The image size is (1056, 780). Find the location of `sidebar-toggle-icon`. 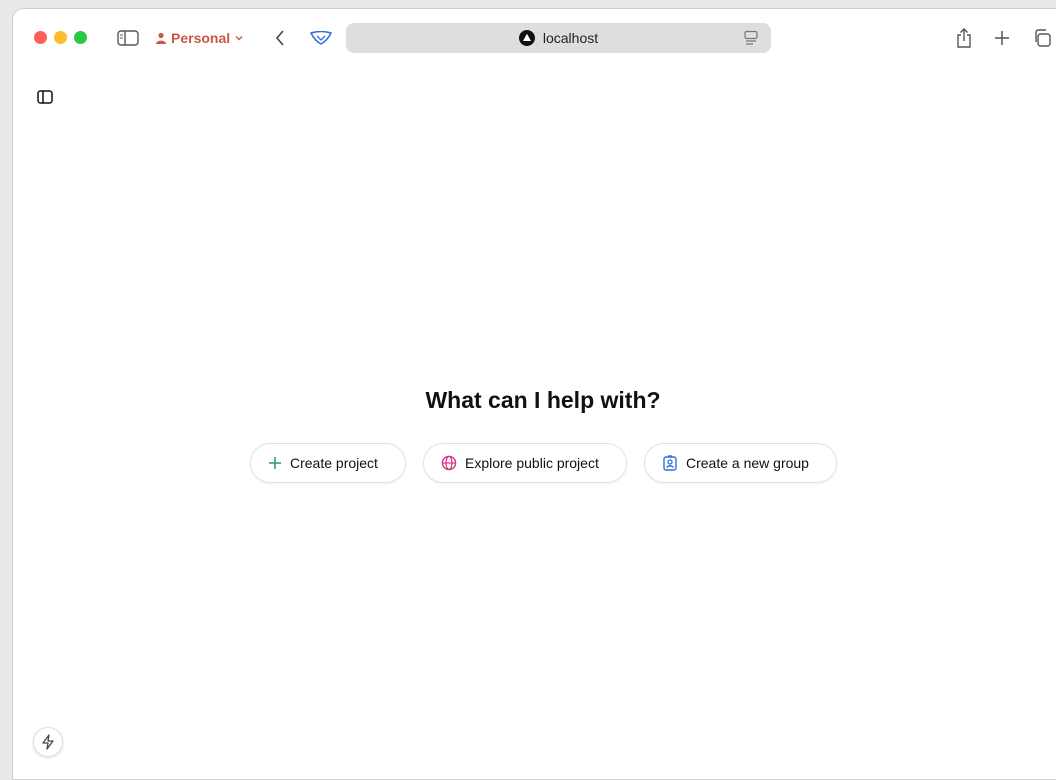

sidebar-toggle-icon is located at coordinates (128, 38).